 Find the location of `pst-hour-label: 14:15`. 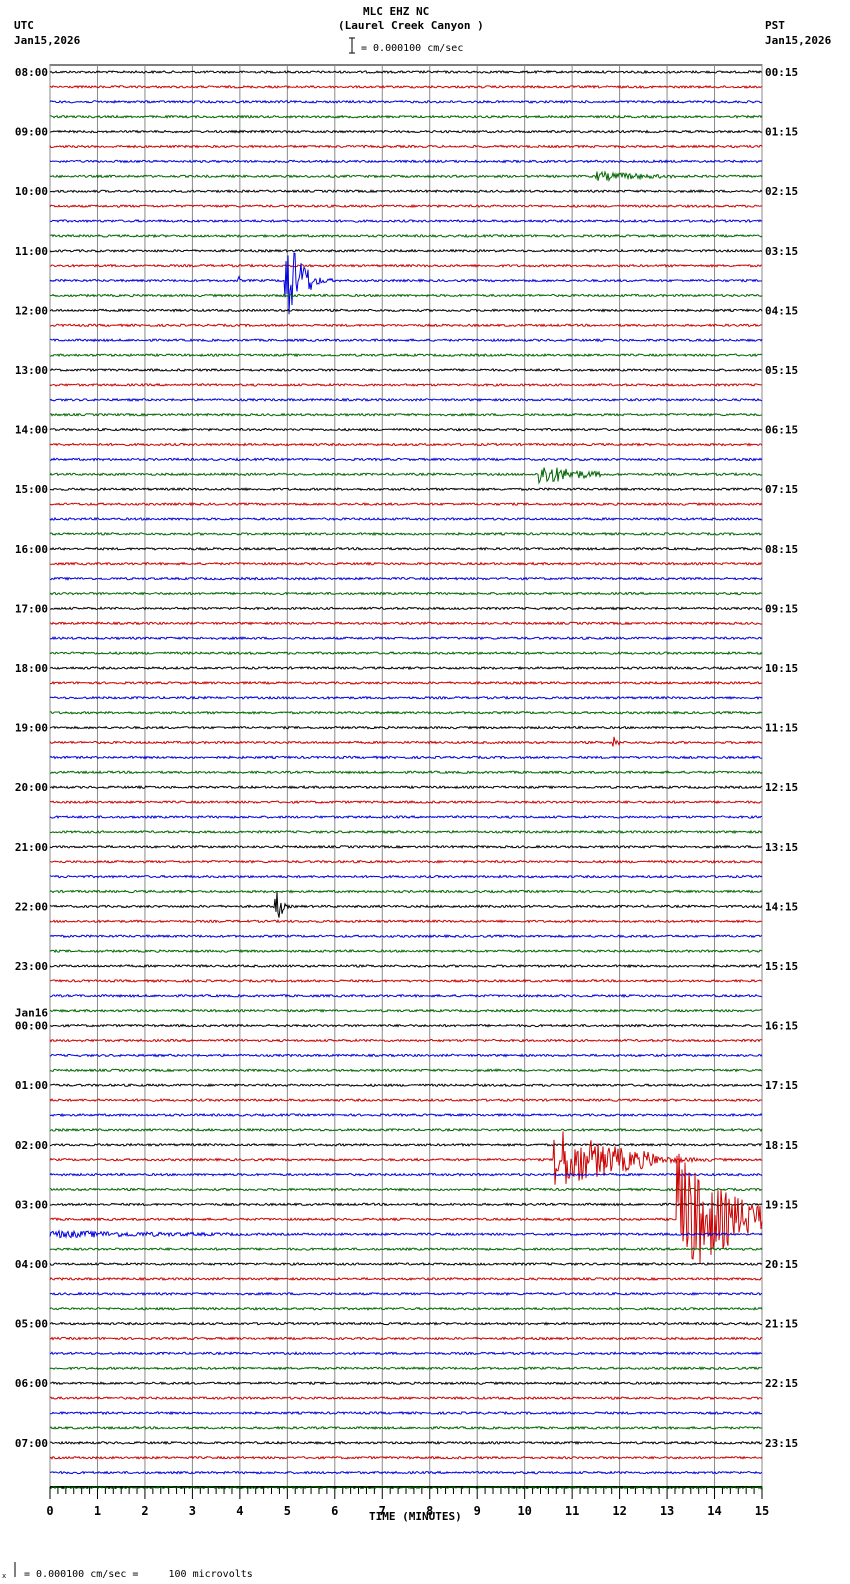

pst-hour-label: 14:15 is located at coordinates (781, 906).